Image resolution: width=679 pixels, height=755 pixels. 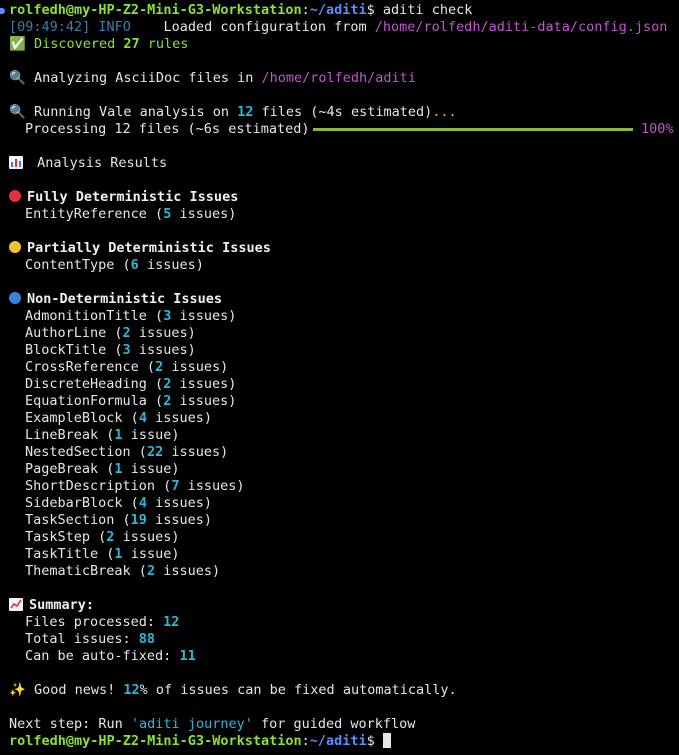 I want to click on summary-header: Summary:, so click(x=51, y=605).